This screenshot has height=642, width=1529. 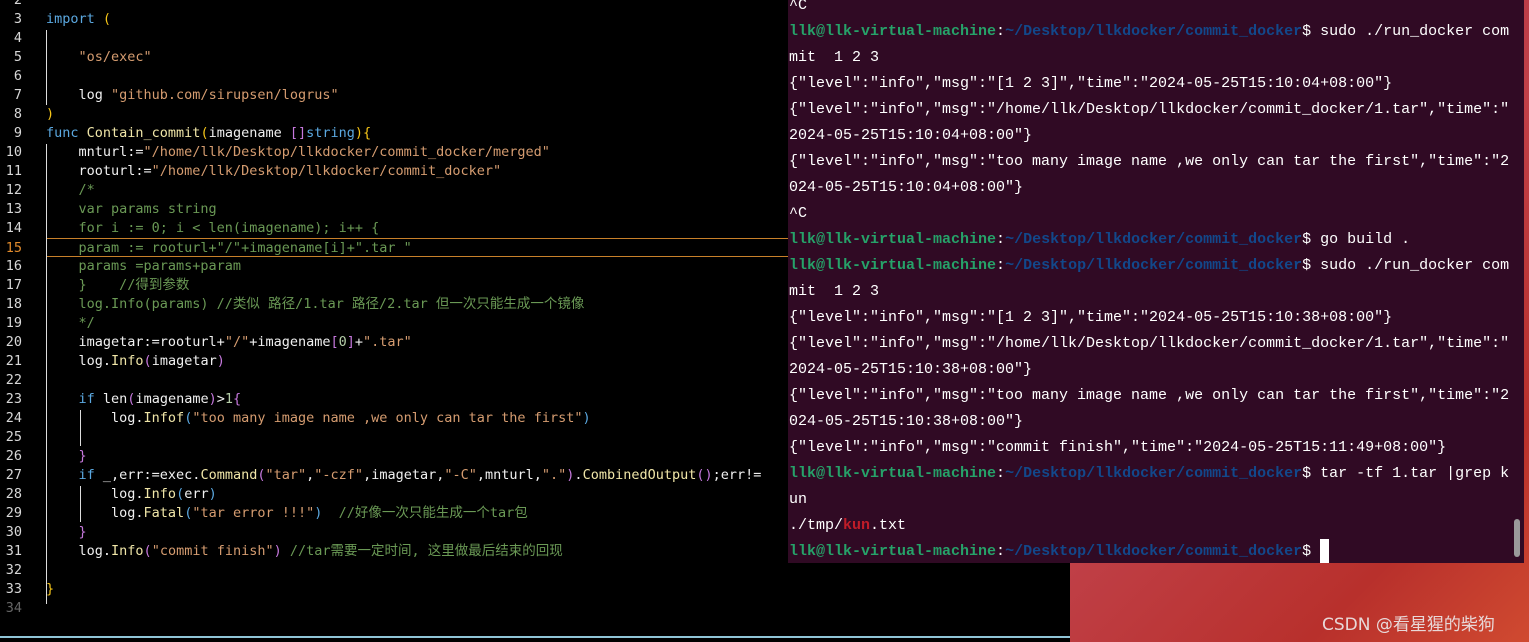 What do you see at coordinates (404, 475) in the screenshot?
I see `code-token: ,imagetar,` at bounding box center [404, 475].